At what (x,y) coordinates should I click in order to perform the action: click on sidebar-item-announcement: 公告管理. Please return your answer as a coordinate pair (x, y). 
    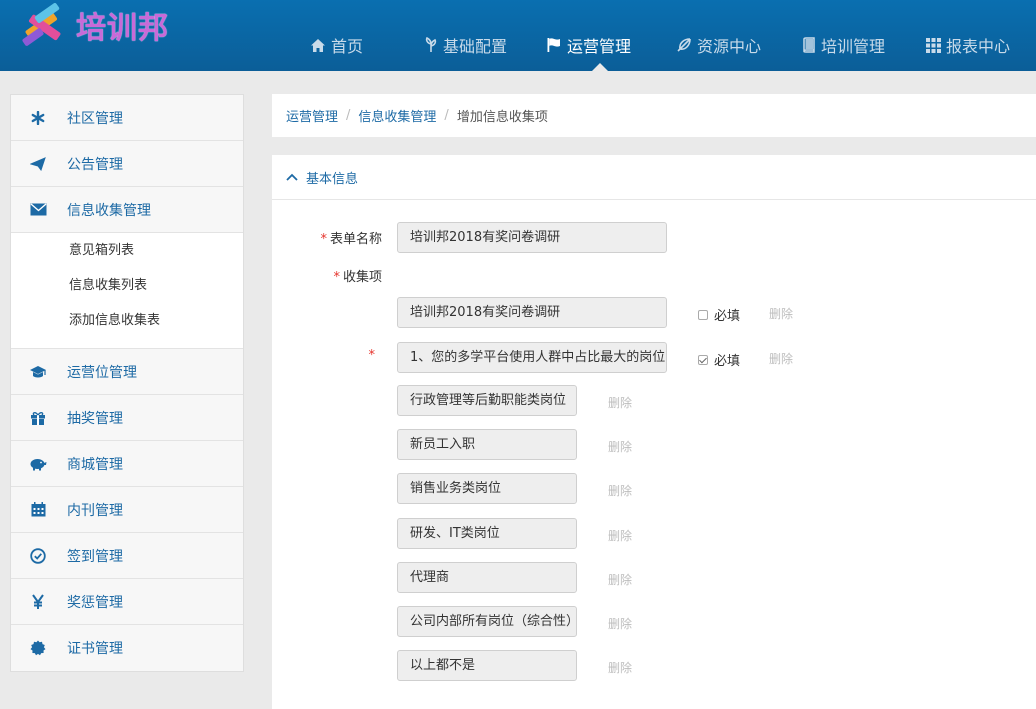
    Looking at the image, I should click on (127, 164).